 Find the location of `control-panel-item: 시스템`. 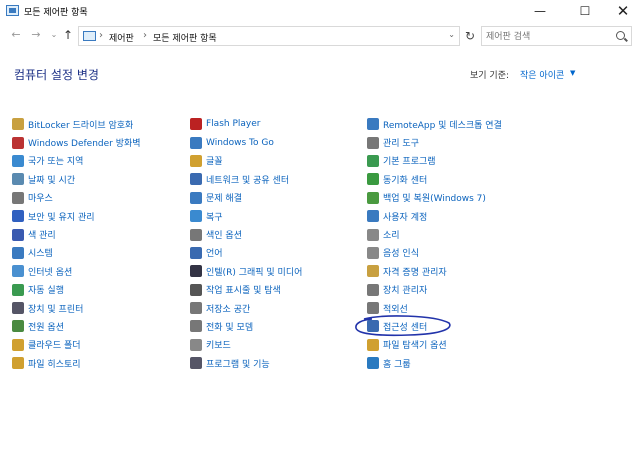

control-panel-item: 시스템 is located at coordinates (102, 253).